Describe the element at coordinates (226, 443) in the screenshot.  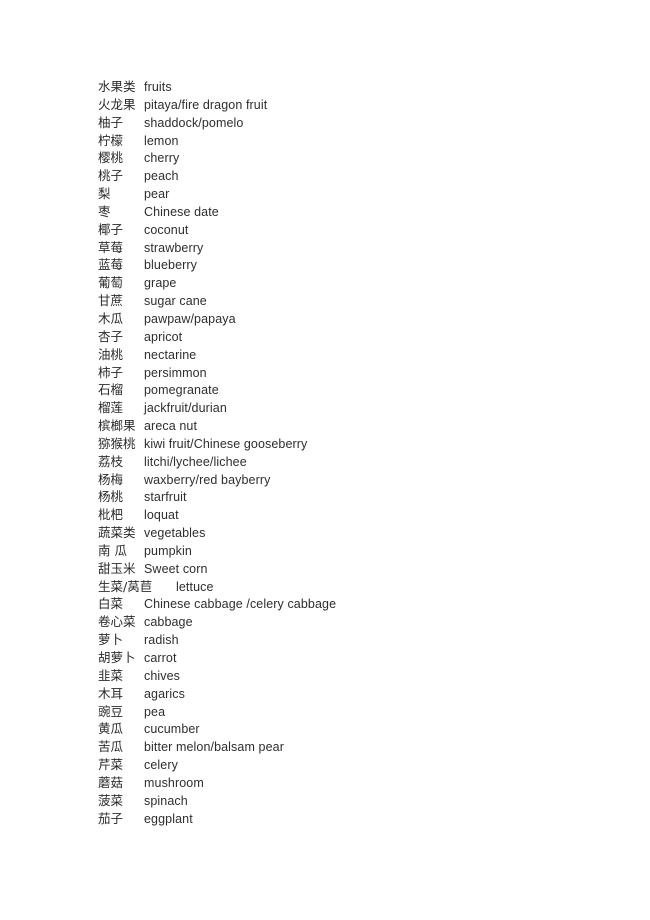
I see `glossary-definition: kiwi fruit/Chinese gooseberry` at that location.